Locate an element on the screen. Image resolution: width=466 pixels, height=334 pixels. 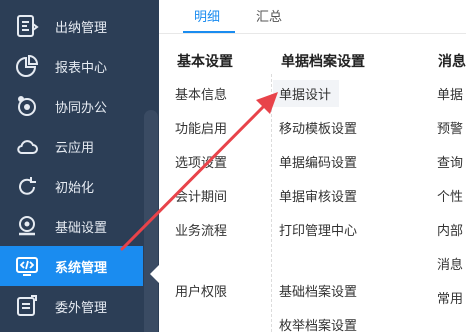
sidebar-item-cloud: 云应用 is located at coordinates (71, 146).